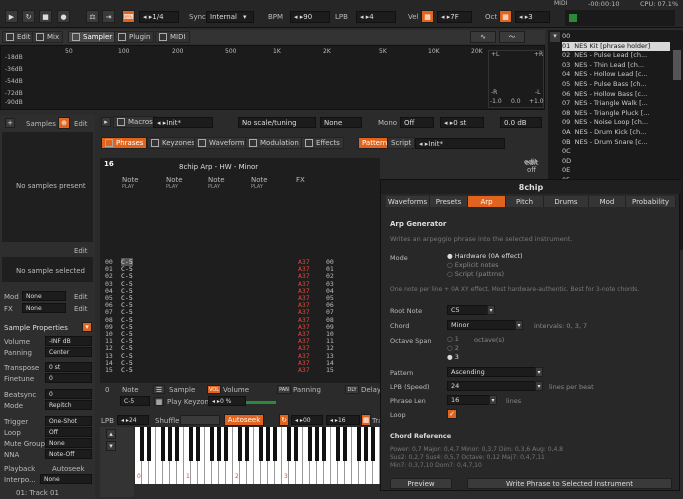 The width and height of the screenshot is (683, 499). I want to click on preview-button: Preview, so click(421, 483).